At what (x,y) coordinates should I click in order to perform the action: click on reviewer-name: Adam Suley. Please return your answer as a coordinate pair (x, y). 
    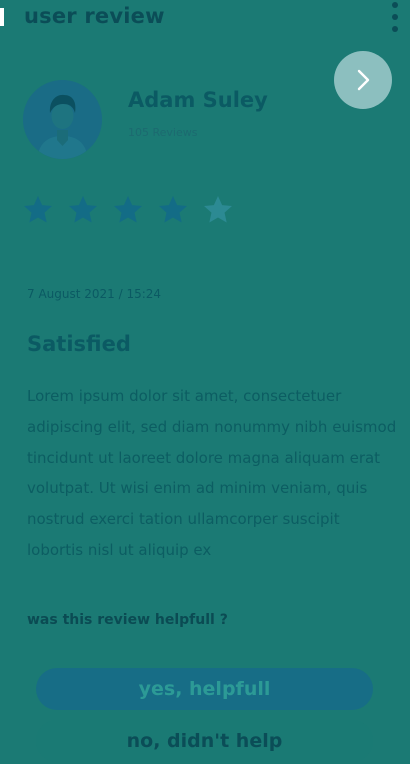
    Looking at the image, I should click on (198, 100).